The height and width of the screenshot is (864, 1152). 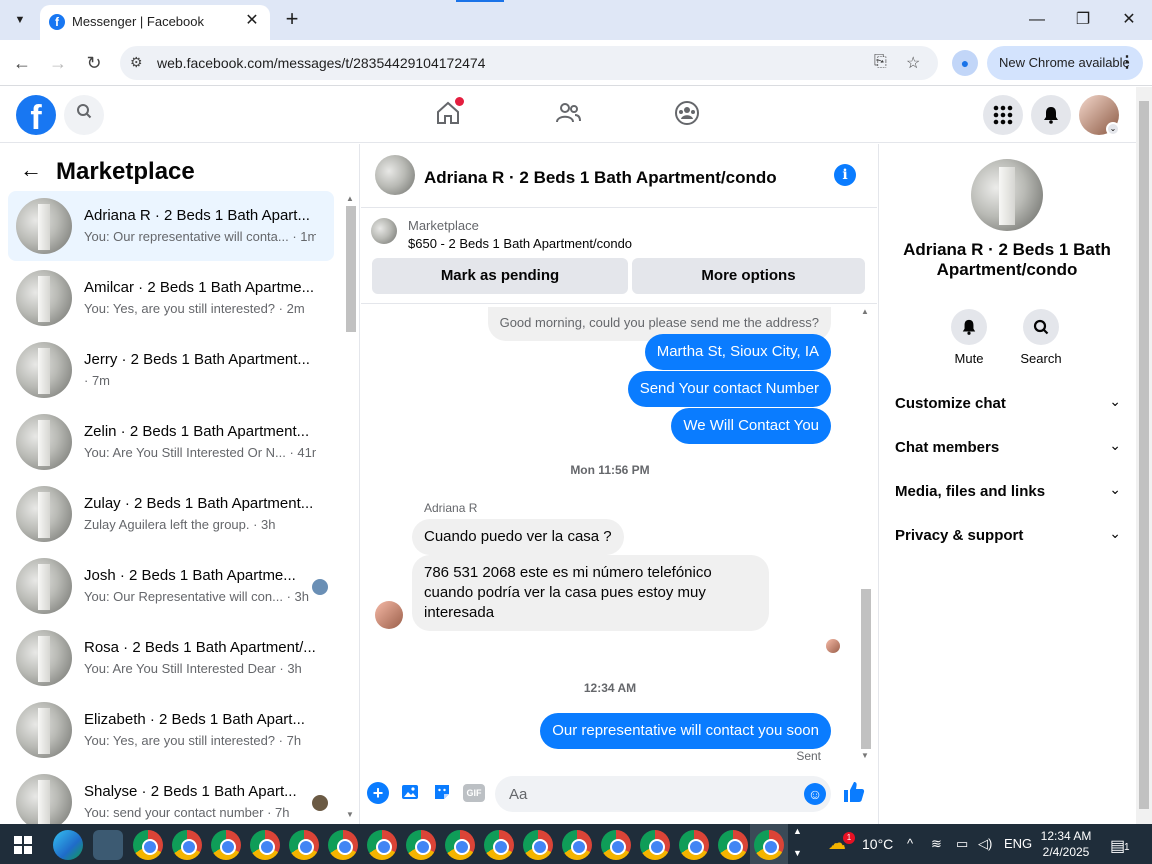 What do you see at coordinates (155, 22) in the screenshot?
I see `browser-tab: f Messenger | Facebook ✕` at bounding box center [155, 22].